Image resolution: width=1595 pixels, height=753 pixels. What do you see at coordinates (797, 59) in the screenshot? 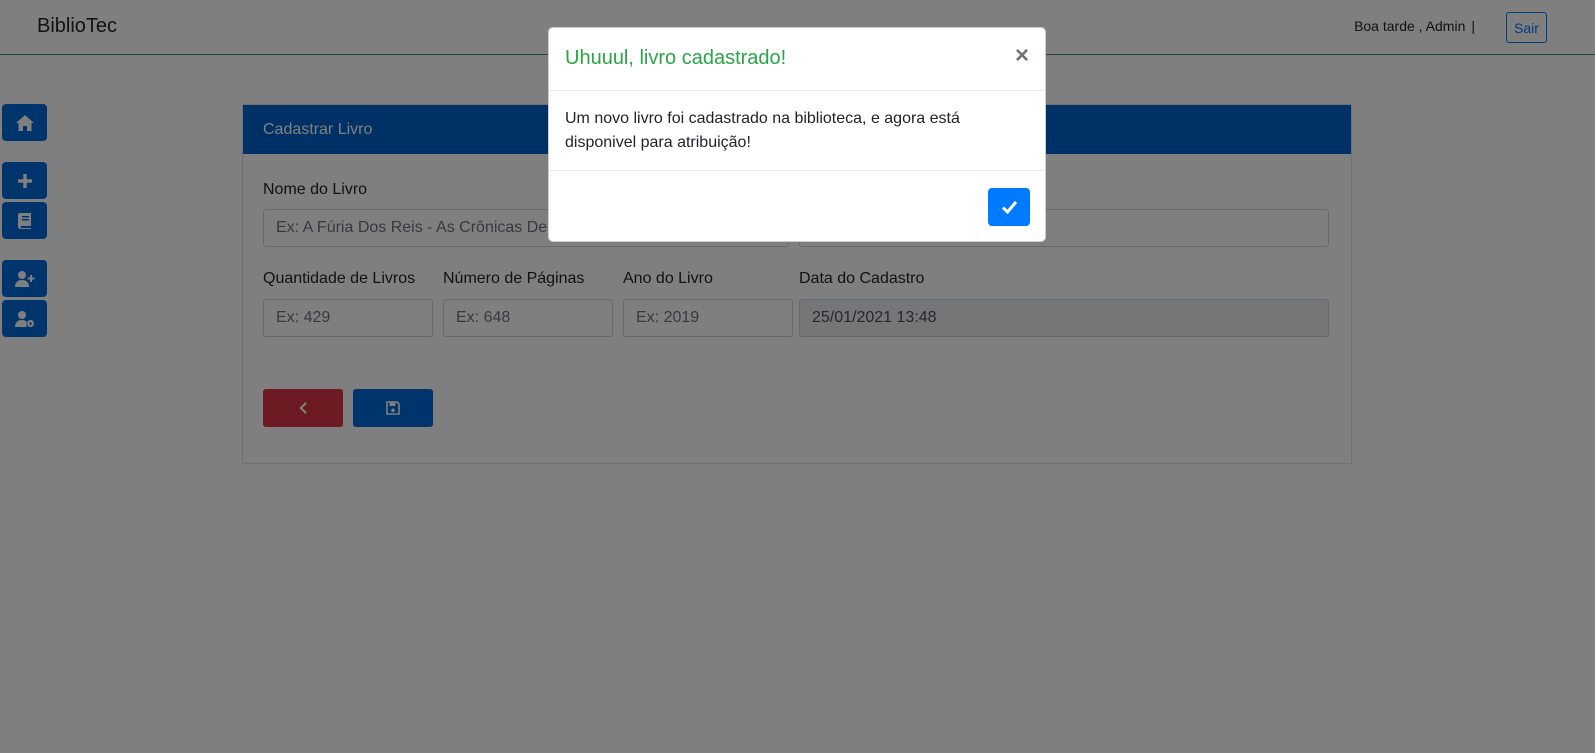
I see `modal-header: Uhuuul, livro cadastrado! ×` at bounding box center [797, 59].